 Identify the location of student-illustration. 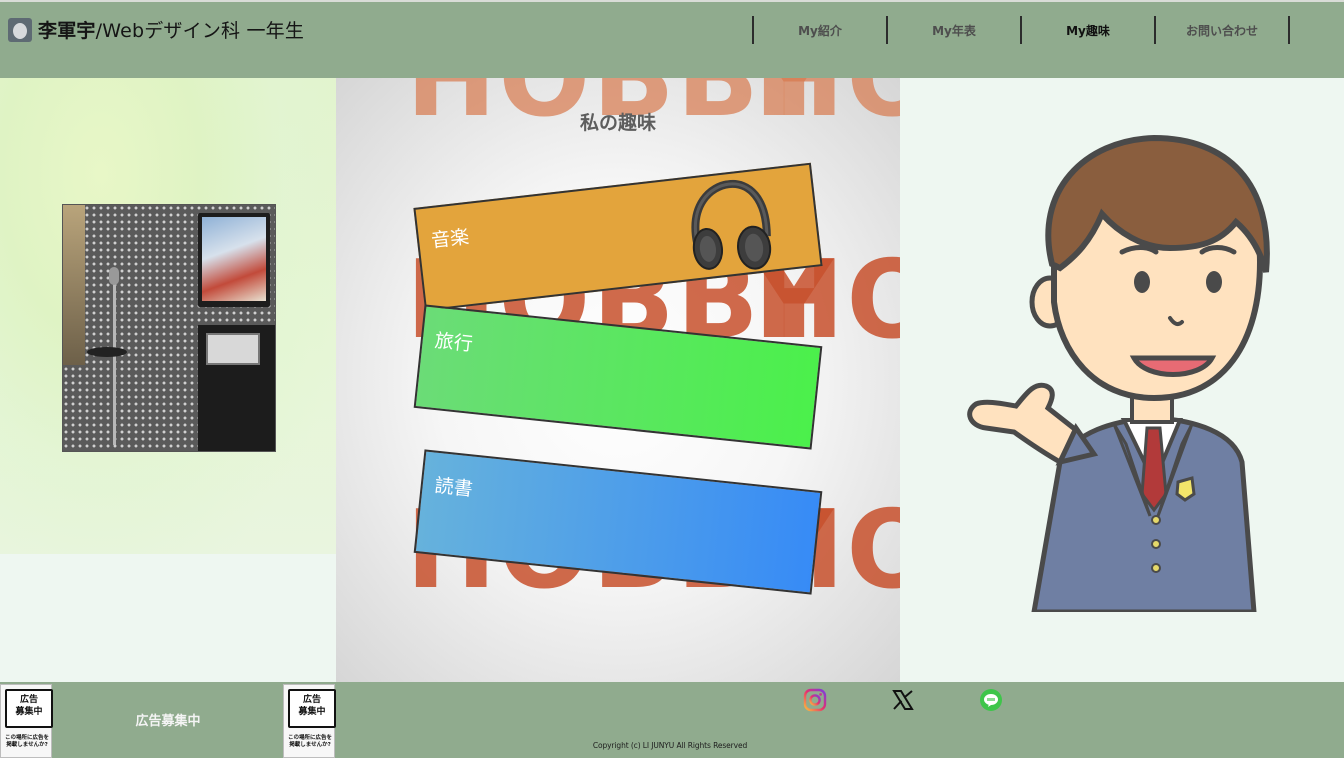
(1118, 373).